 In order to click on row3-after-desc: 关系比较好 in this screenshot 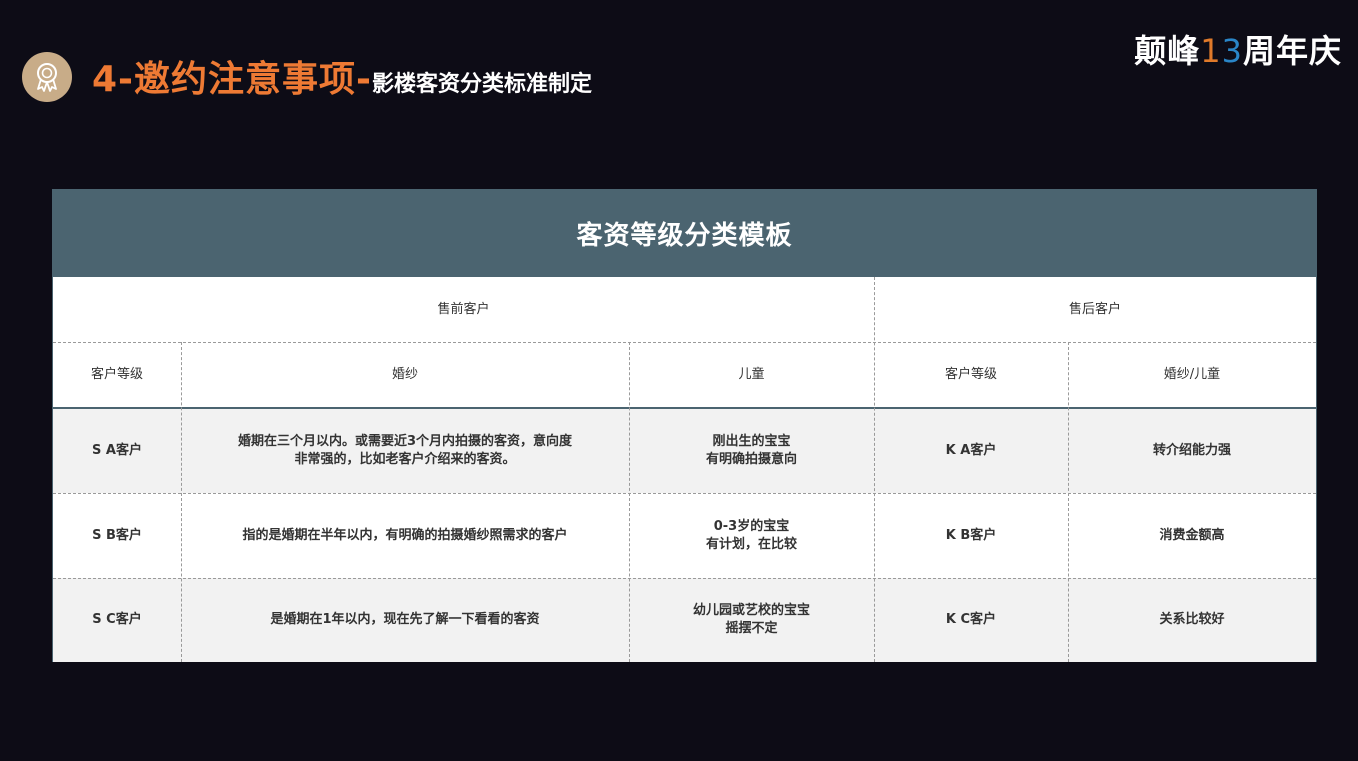, I will do `click(1192, 619)`.